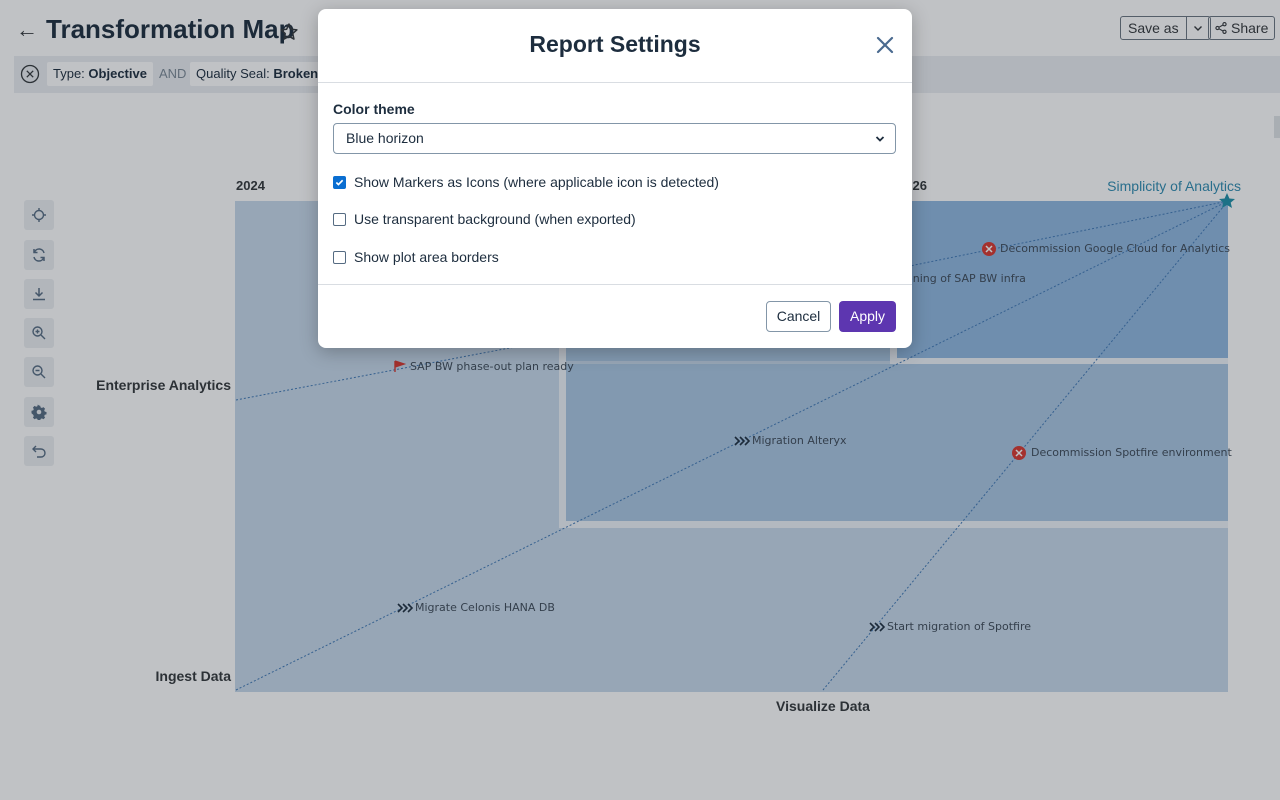 This screenshot has width=1280, height=800. Describe the element at coordinates (885, 45) in the screenshot. I see `close-icon` at that location.